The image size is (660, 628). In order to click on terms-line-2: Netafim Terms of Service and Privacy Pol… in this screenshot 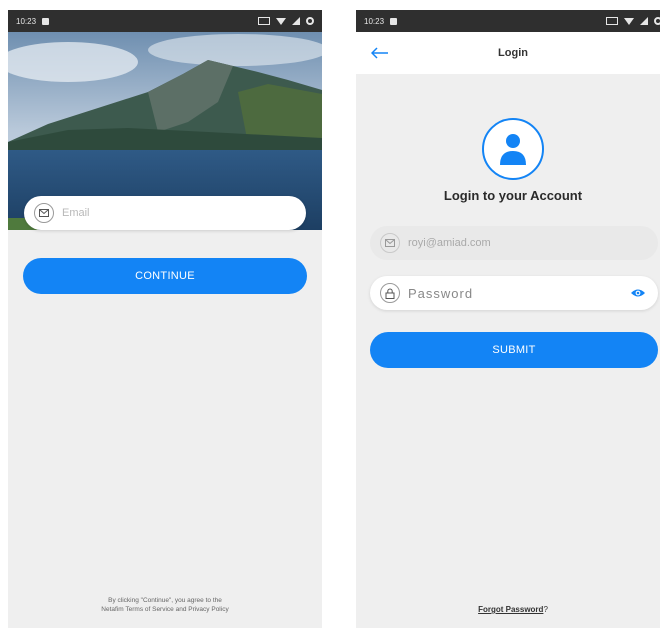, I will do `click(165, 609)`.